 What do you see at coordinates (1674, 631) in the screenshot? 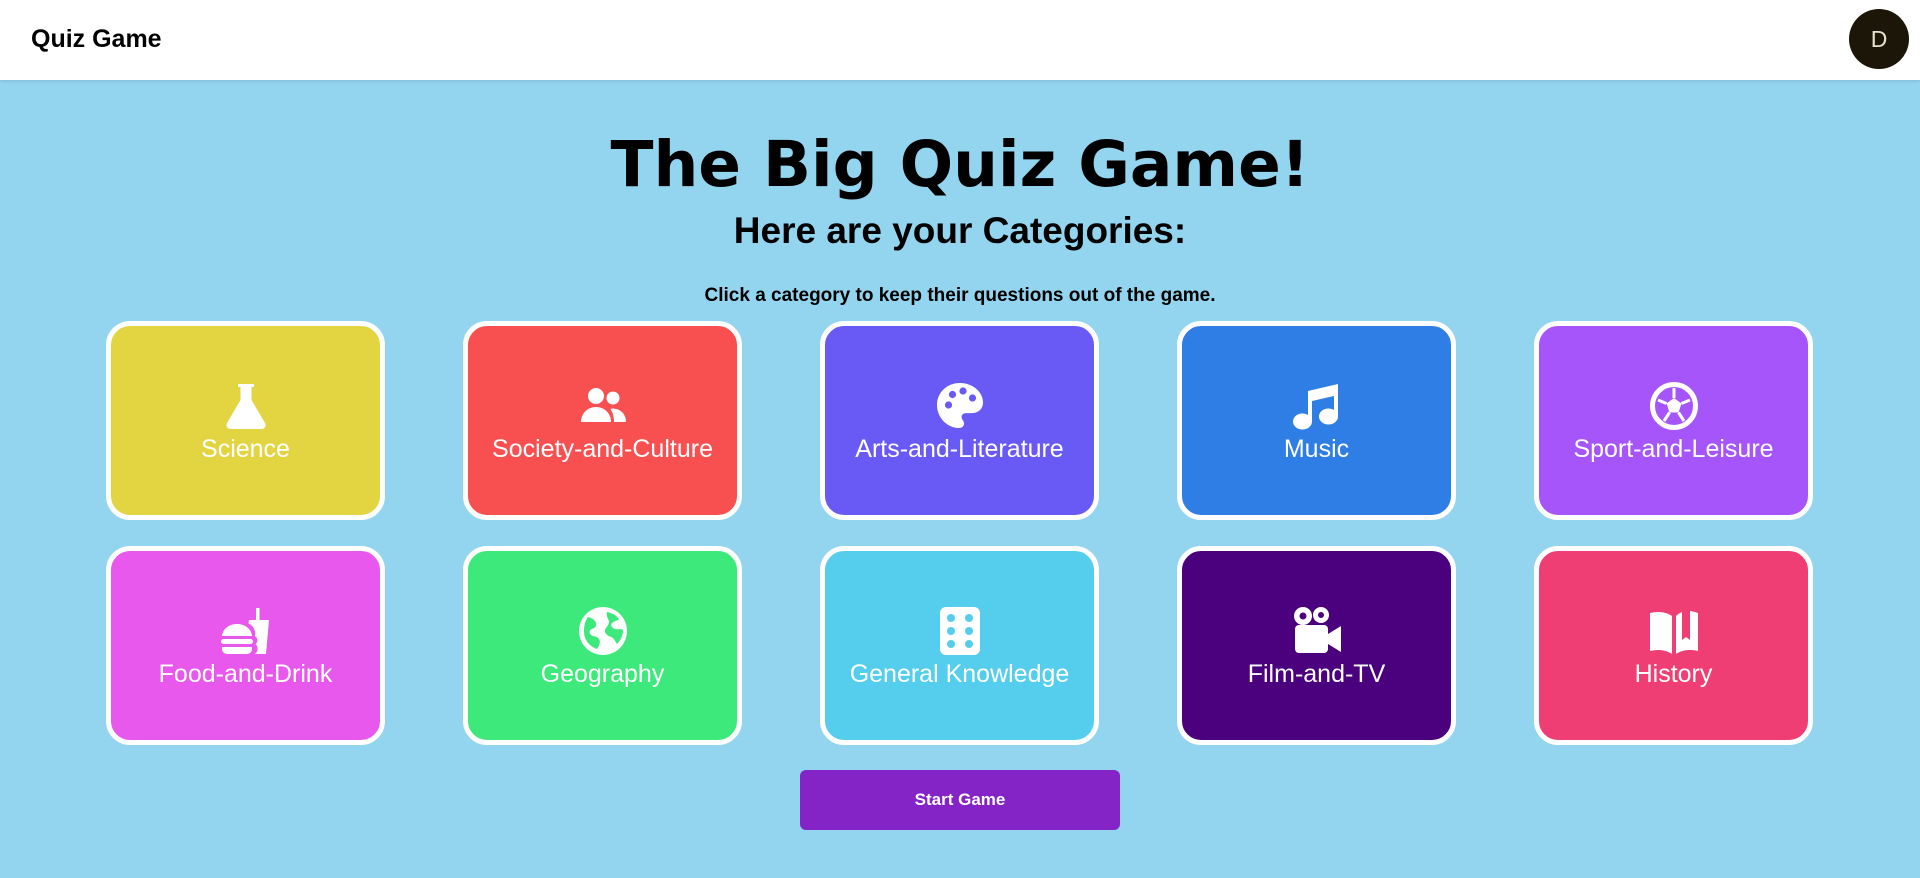
I see `open-book-icon` at bounding box center [1674, 631].